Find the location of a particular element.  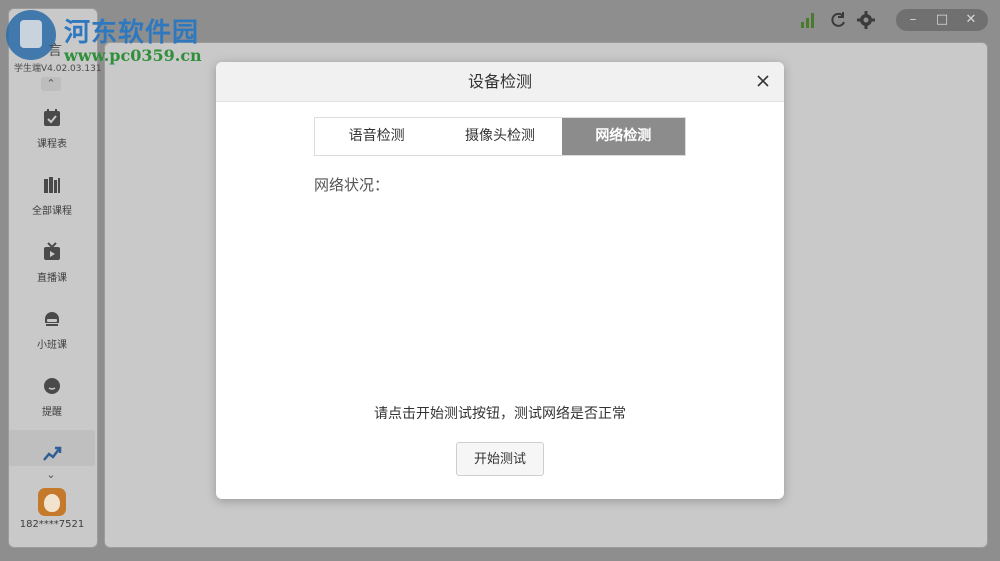

tab-camera-check: 摄像头检测 is located at coordinates (499, 136).